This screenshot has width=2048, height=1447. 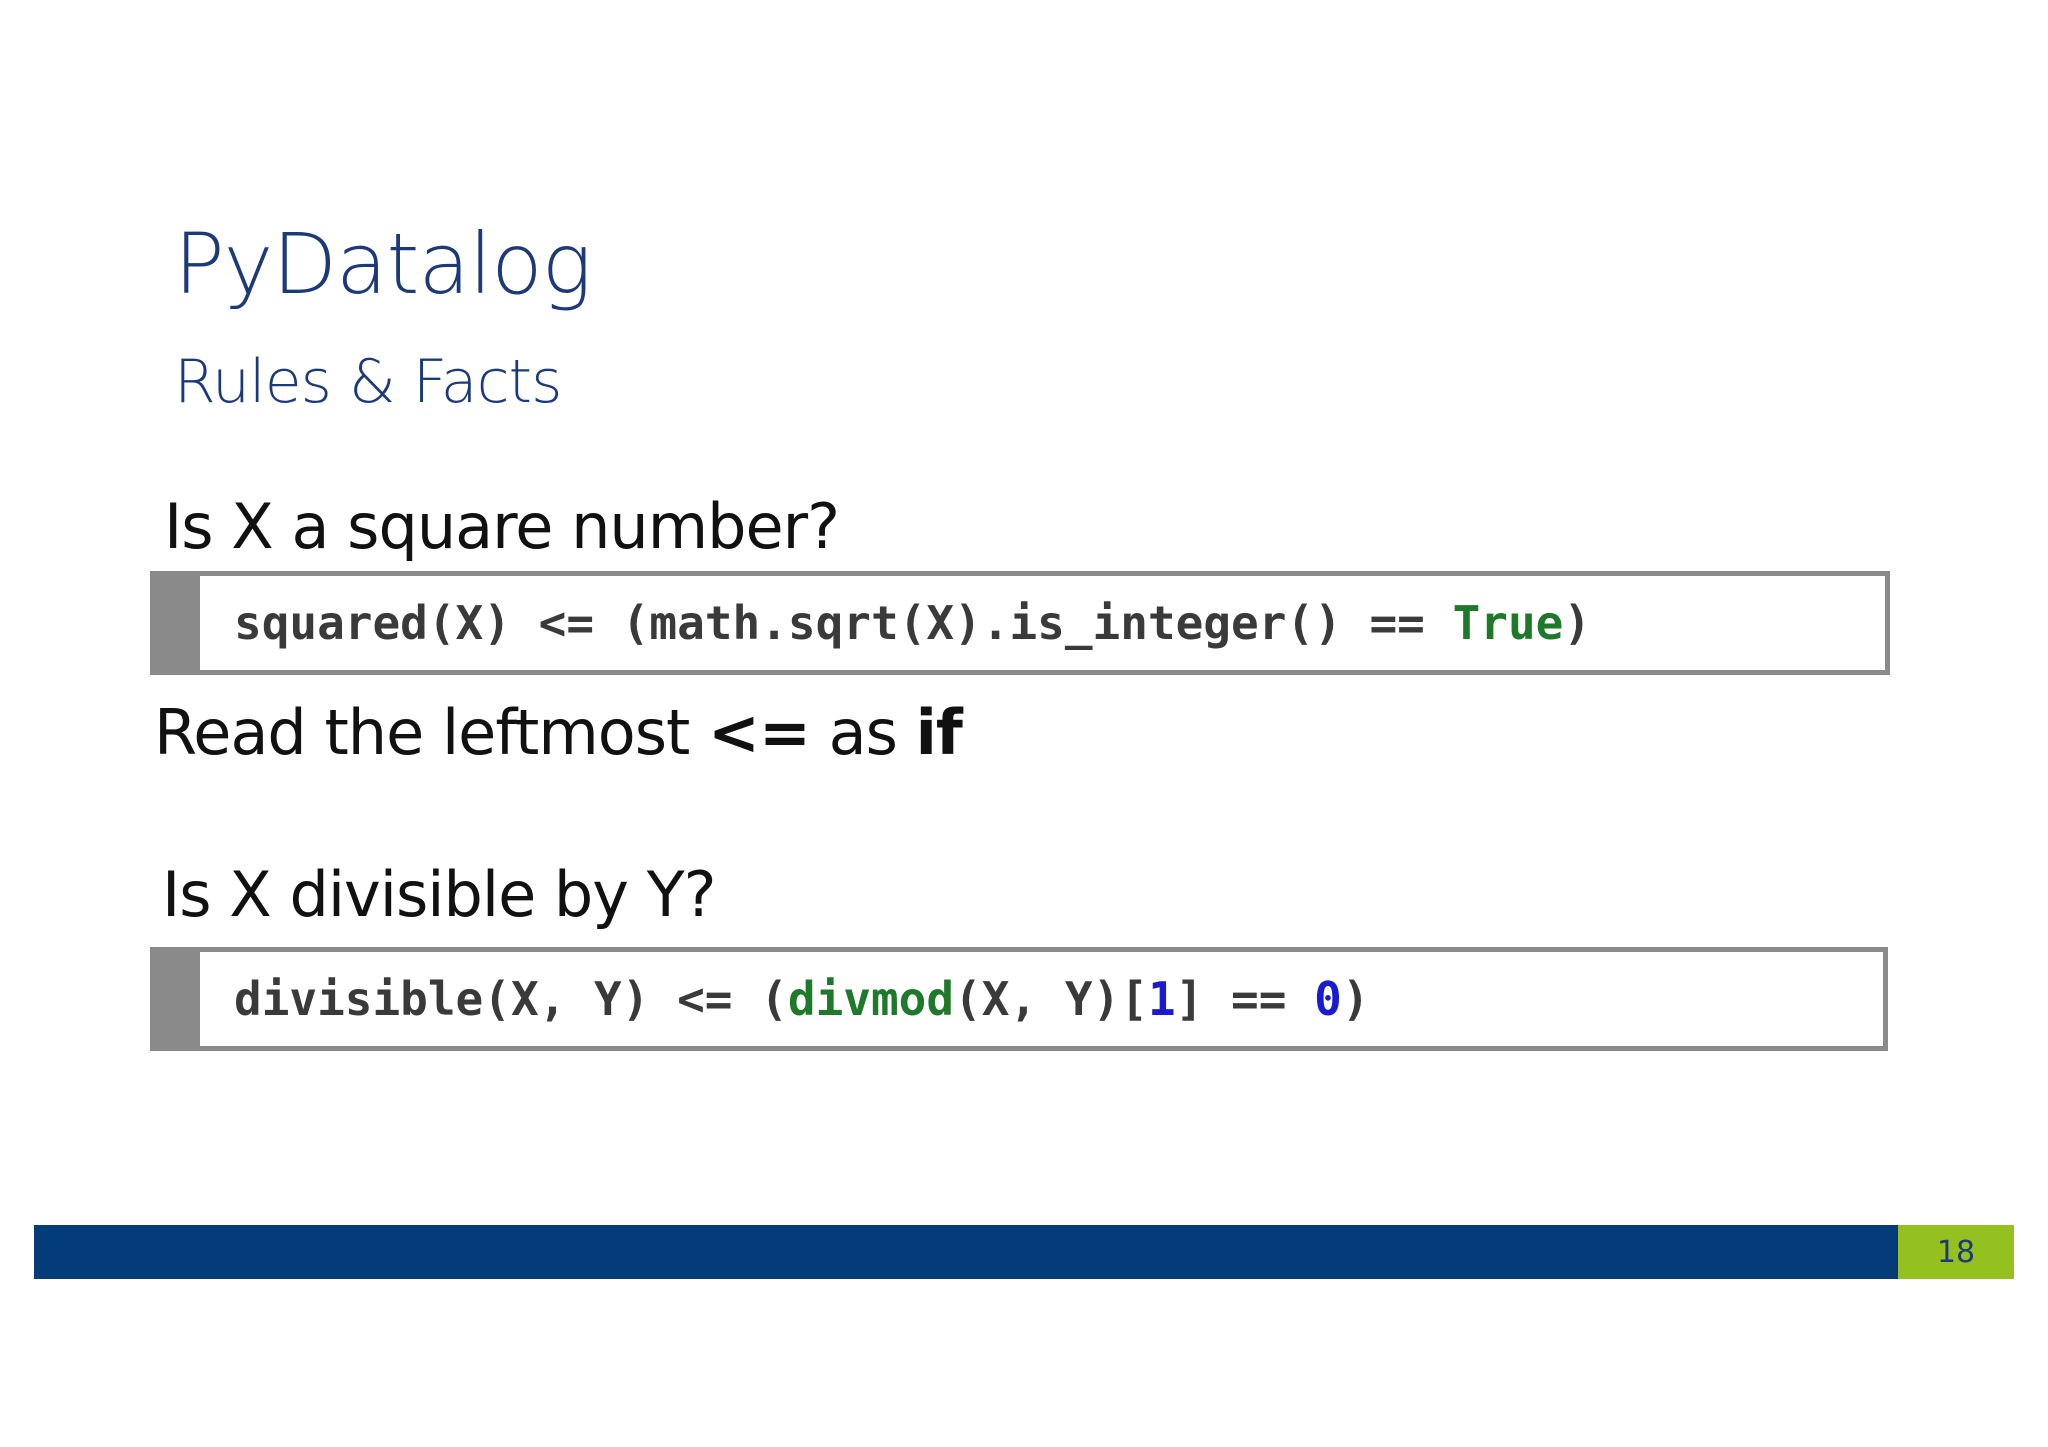 I want to click on code-text: divisible(X, Y) <= (, so click(x=511, y=999).